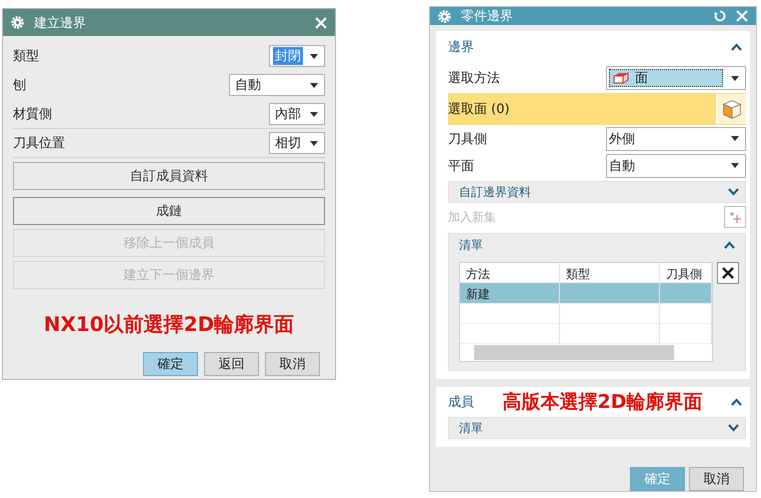 The width and height of the screenshot is (761, 498). I want to click on field-label: 刀具位置, so click(39, 143).